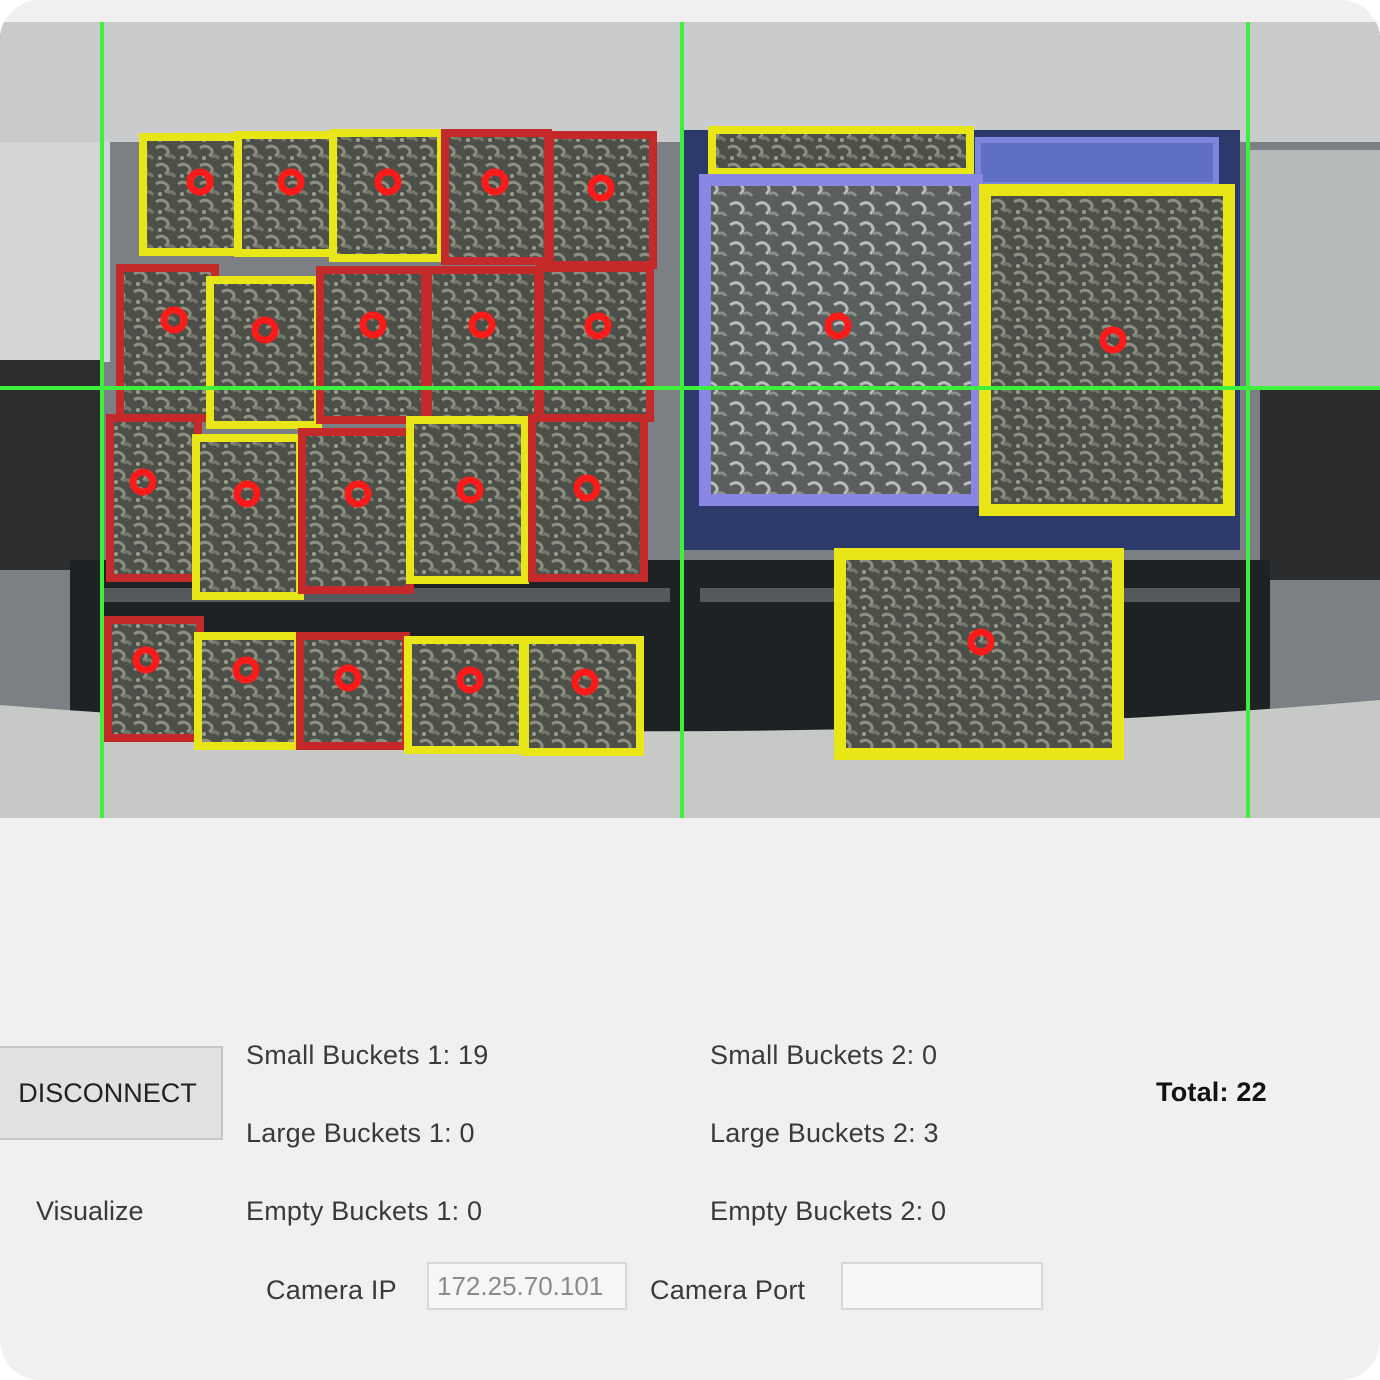 This screenshot has width=1380, height=1380. Describe the element at coordinates (812, 1055) in the screenshot. I see `small-buckets-2-label: Small Buckets 2:` at that location.